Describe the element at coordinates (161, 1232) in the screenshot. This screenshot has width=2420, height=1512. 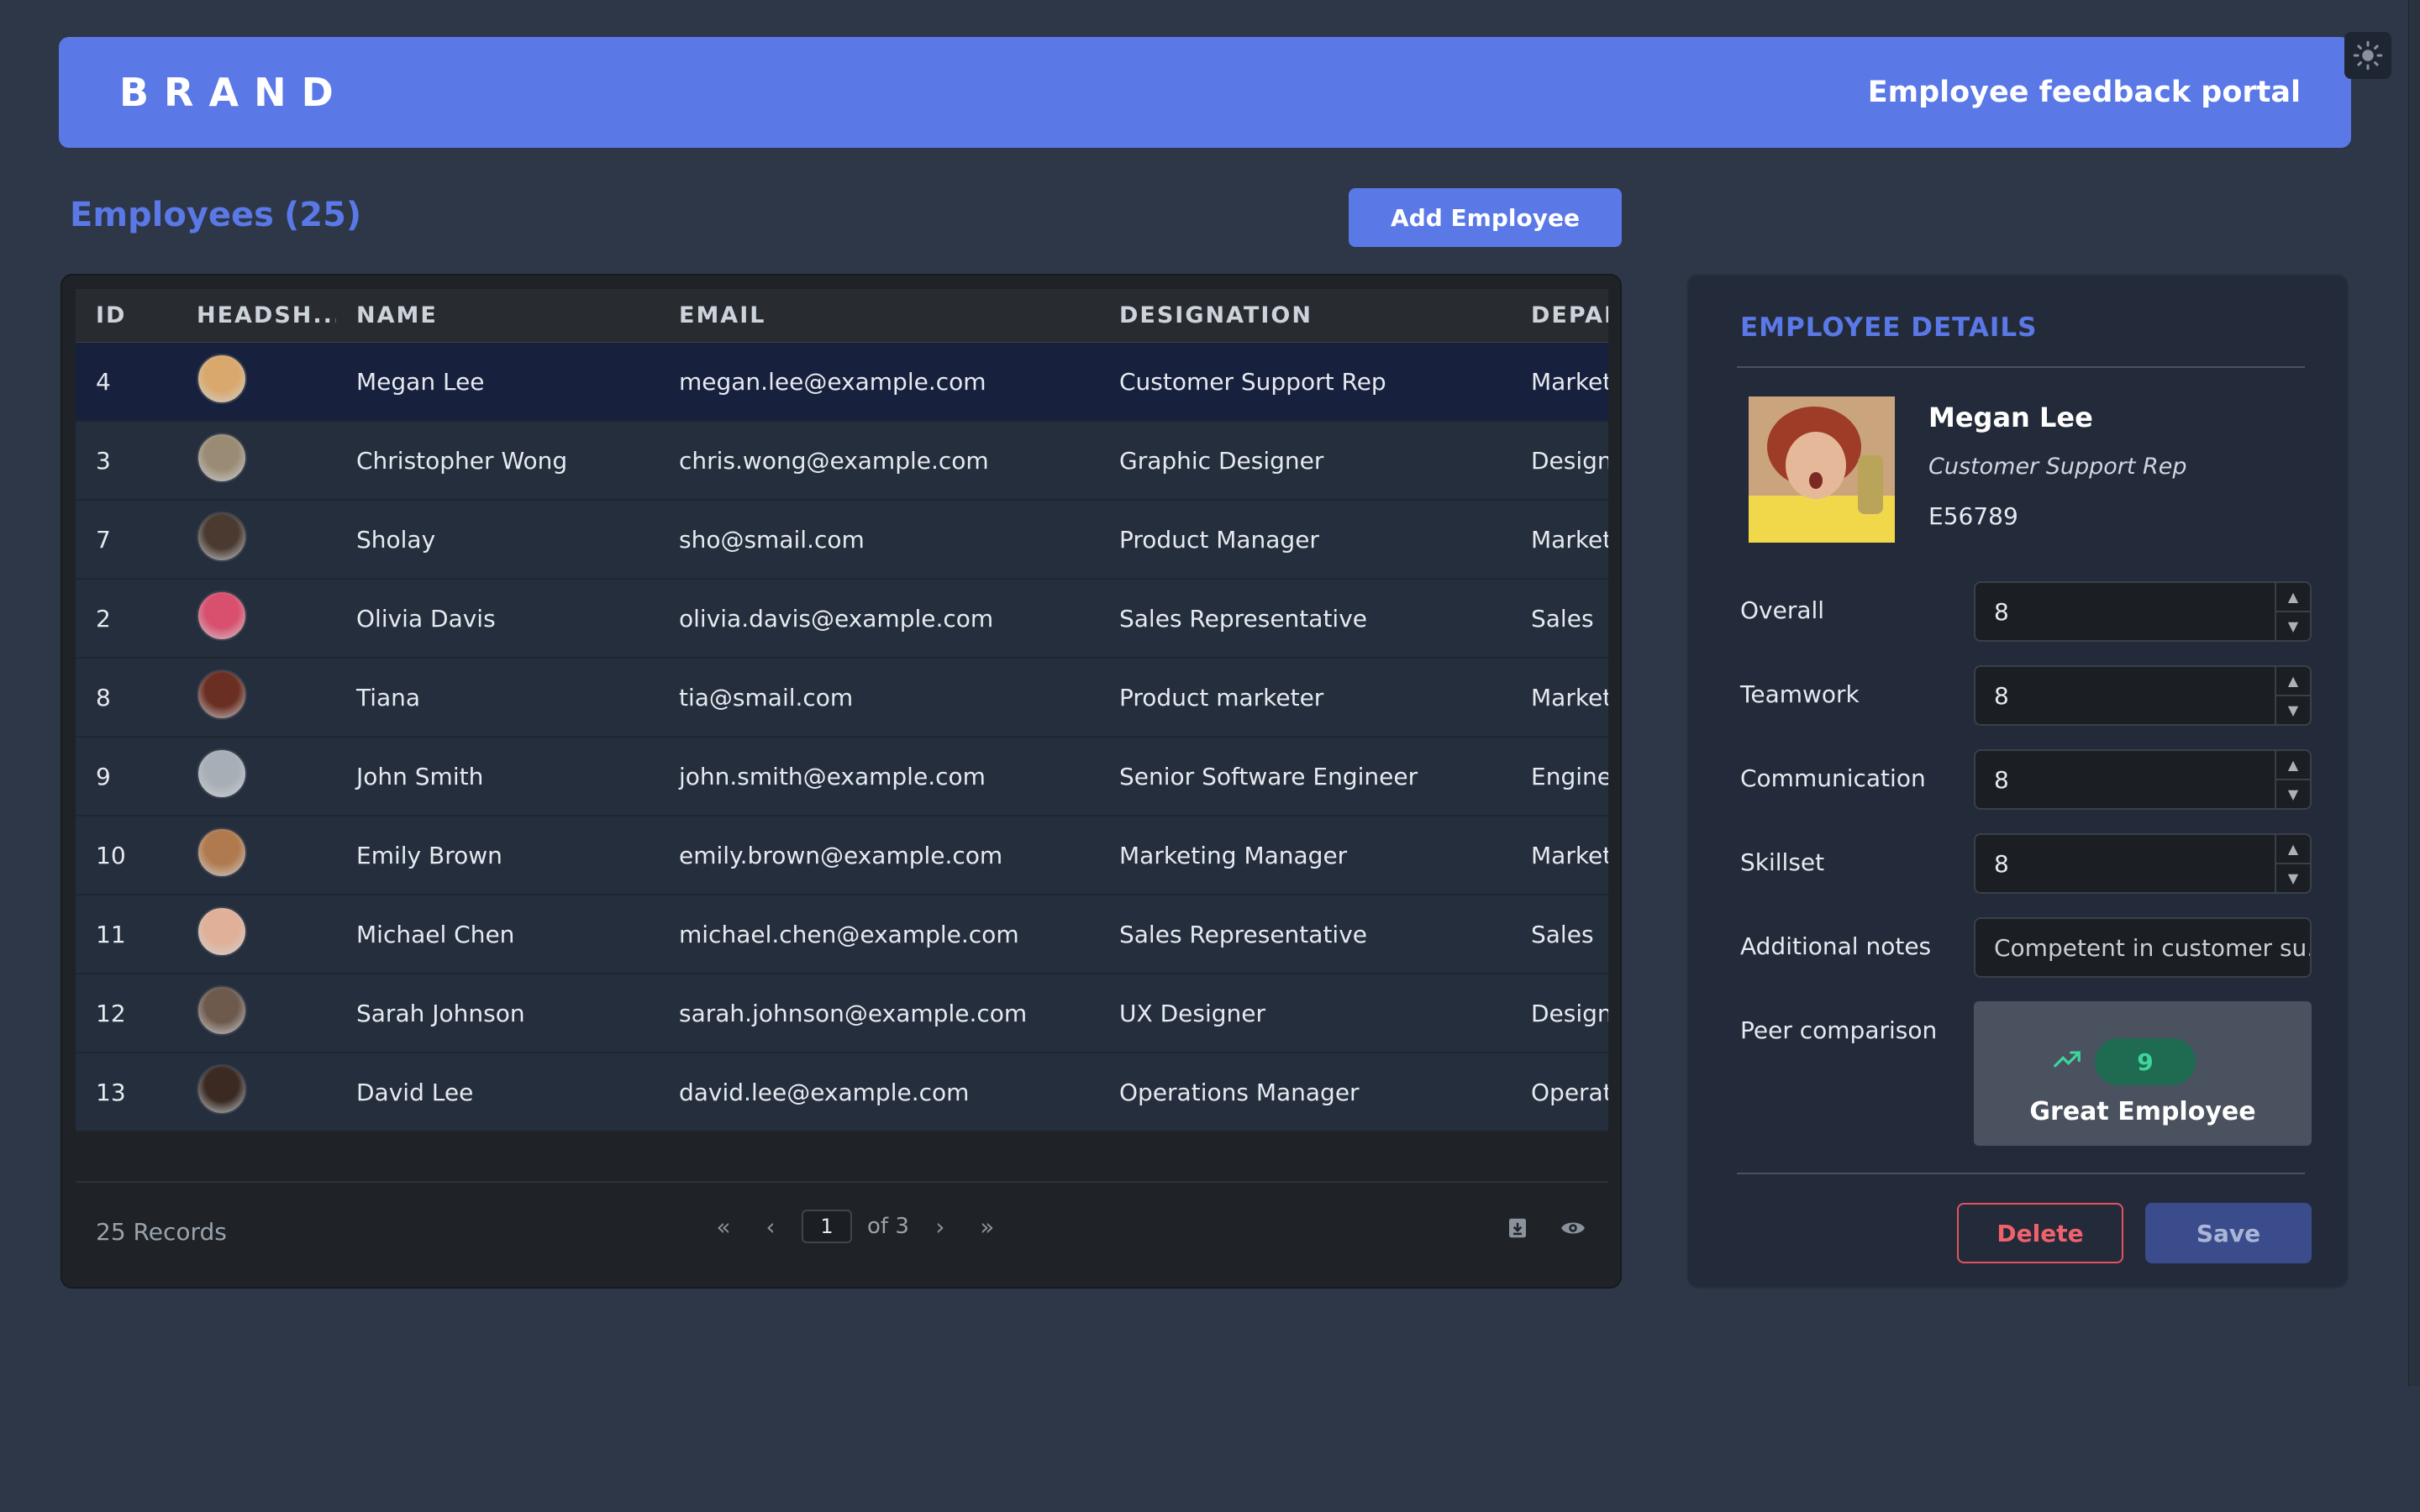
I see `records-count: 25 Records` at that location.